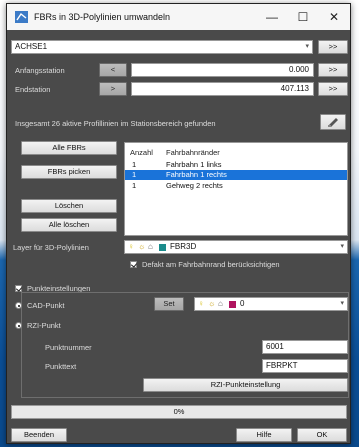  What do you see at coordinates (271, 304) in the screenshot?
I see `point-layer-select: ♀ ☼ ⌂ 0 ▾` at bounding box center [271, 304].